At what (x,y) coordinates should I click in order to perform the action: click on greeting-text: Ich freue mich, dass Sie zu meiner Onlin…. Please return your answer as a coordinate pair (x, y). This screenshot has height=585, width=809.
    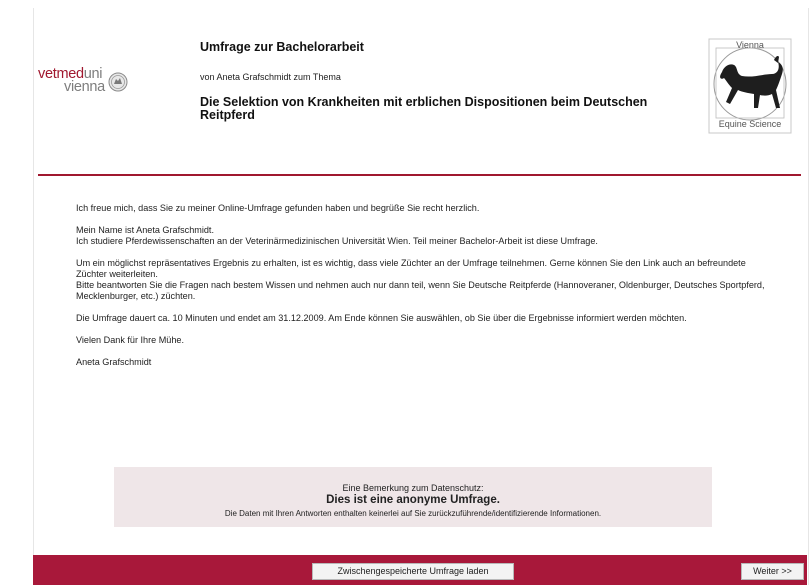
    Looking at the image, I should click on (278, 208).